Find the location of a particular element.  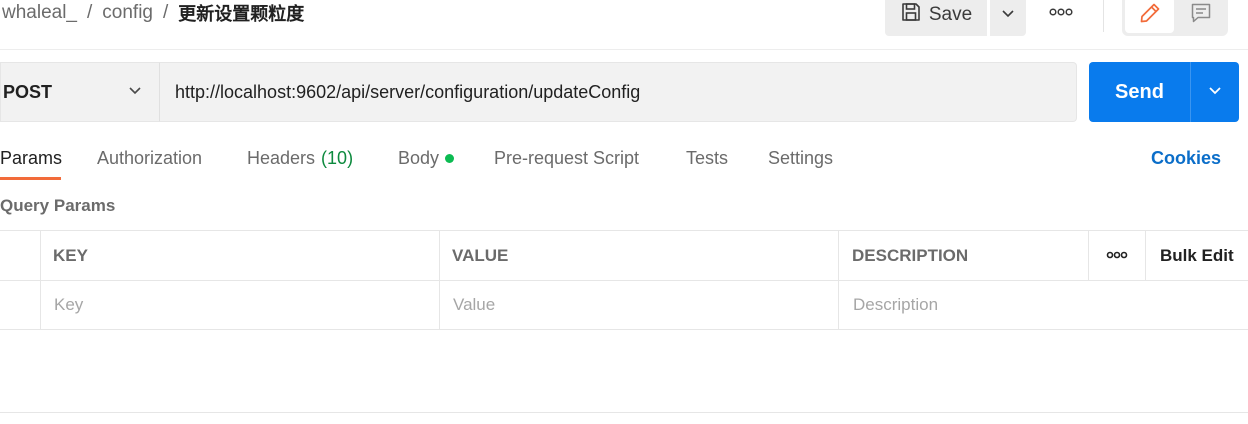

cookies-link: Cookies is located at coordinates (1186, 158).